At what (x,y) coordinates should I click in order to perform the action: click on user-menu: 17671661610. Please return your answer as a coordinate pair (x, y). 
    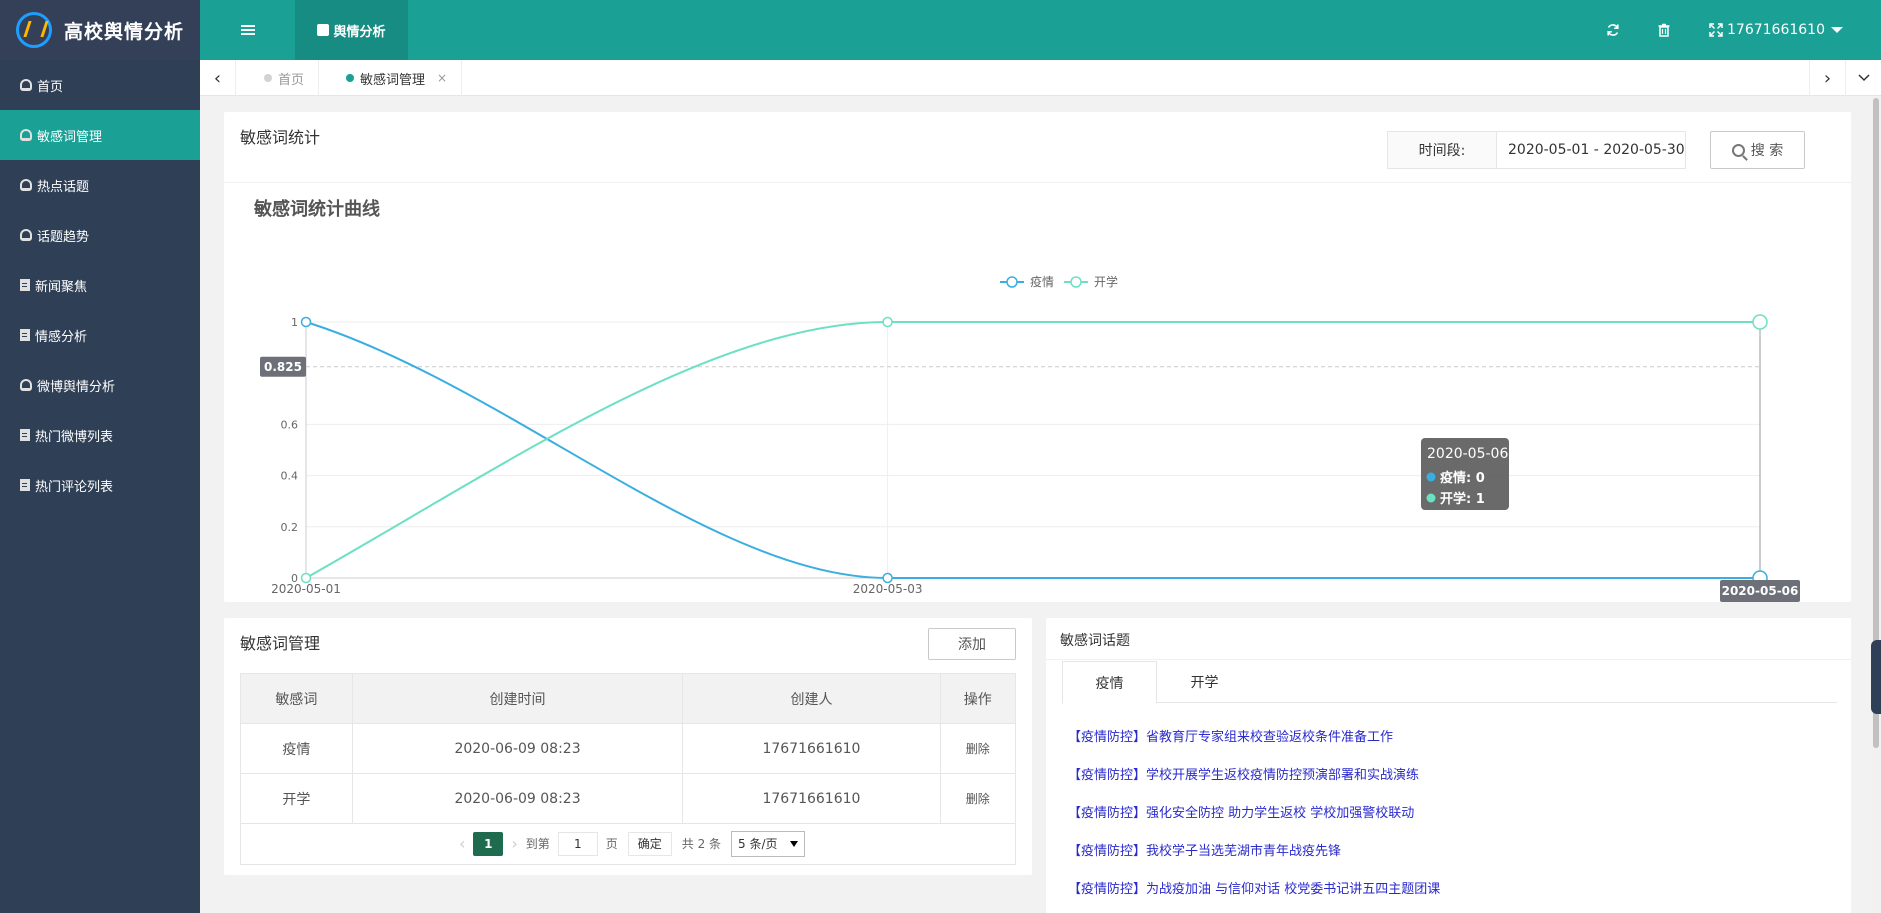
    Looking at the image, I should click on (1785, 30).